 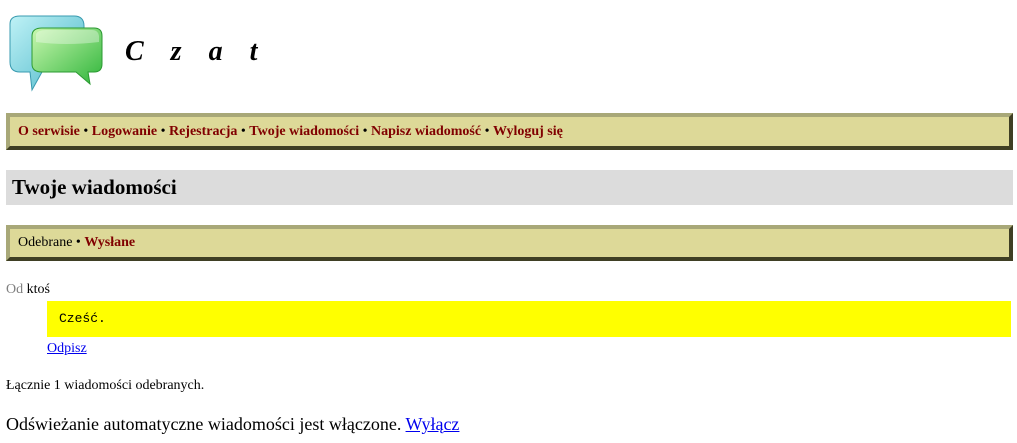 I want to click on message-sender: Od ktoś, so click(x=28, y=290).